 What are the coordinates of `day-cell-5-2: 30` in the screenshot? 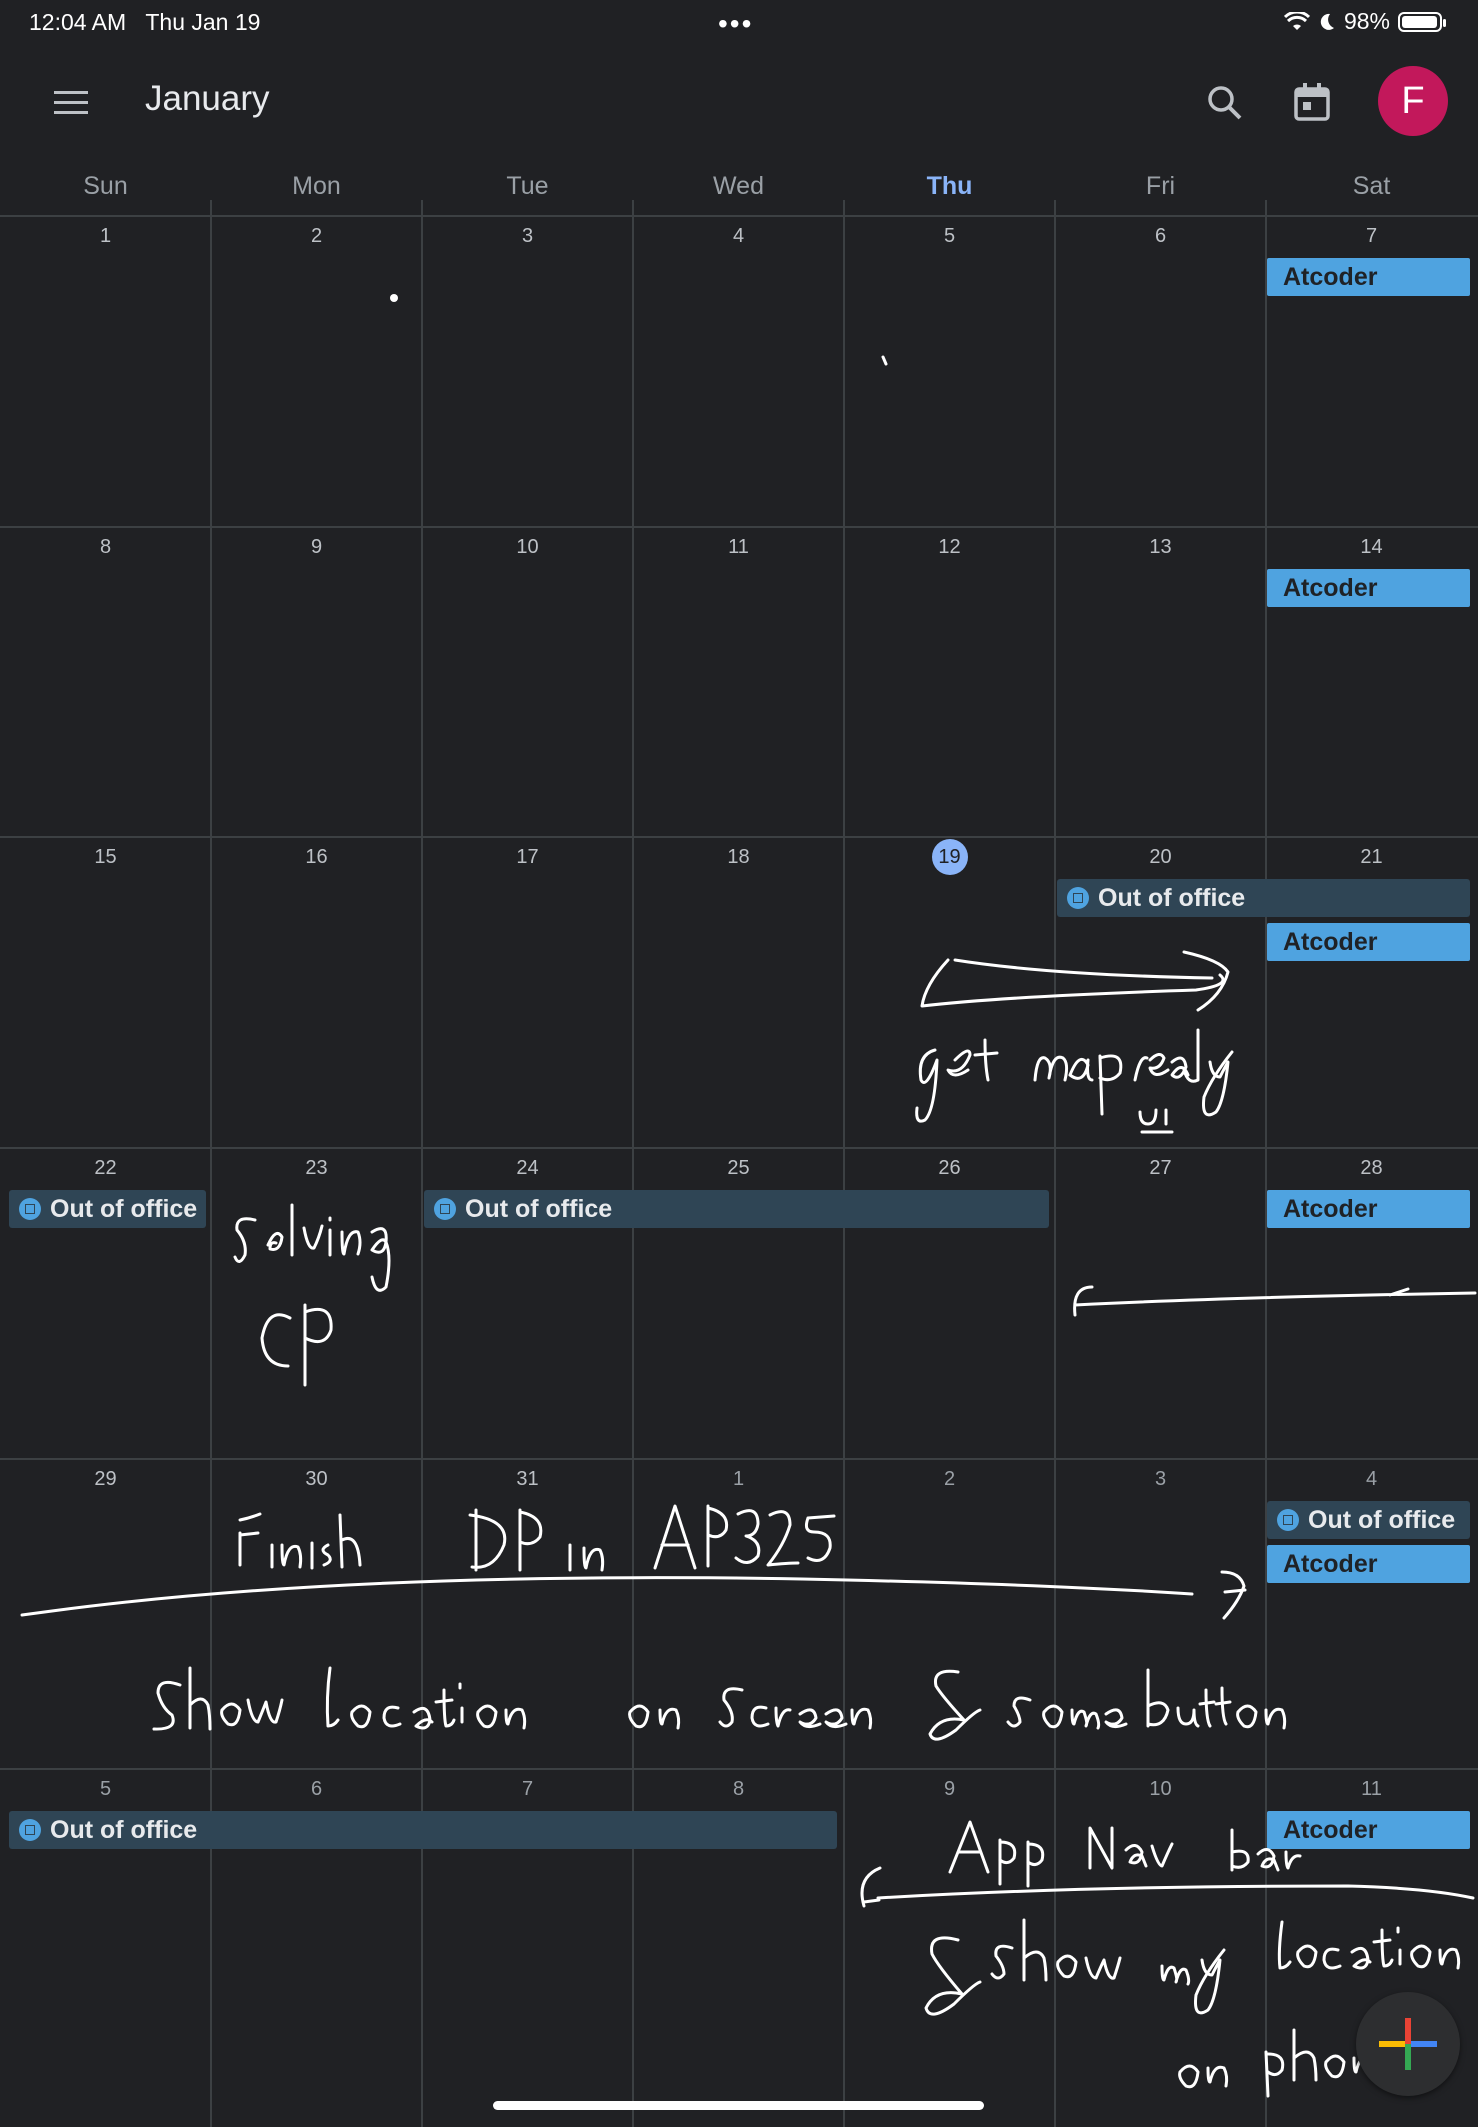 It's located at (316, 1479).